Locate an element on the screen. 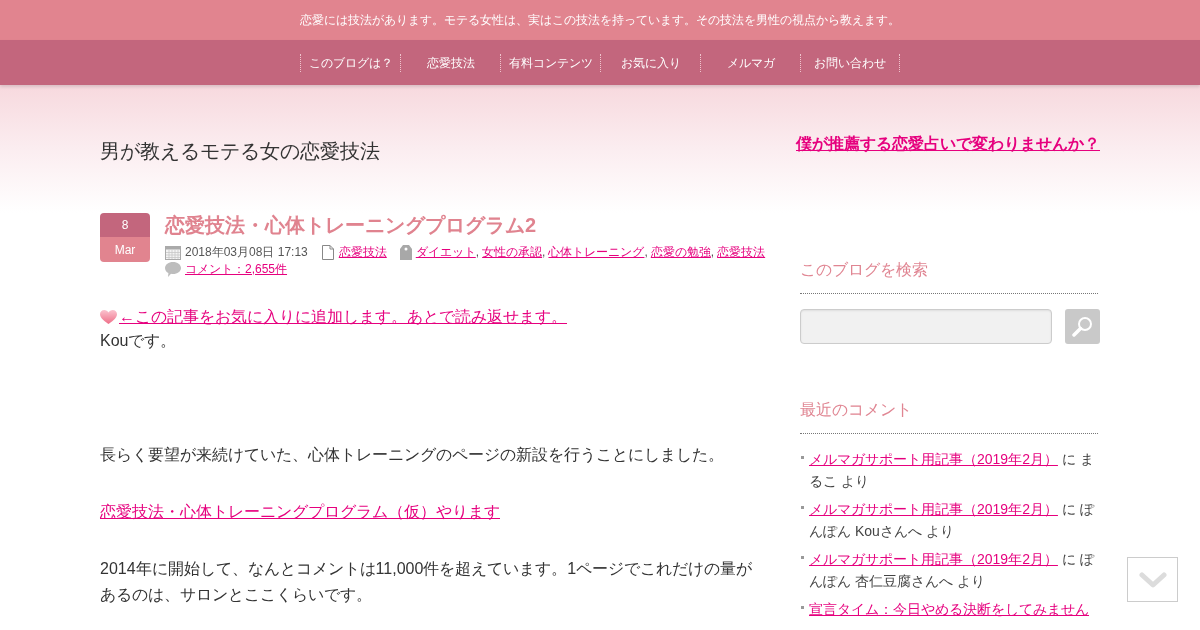 The height and width of the screenshot is (630, 1200). article-link: 恋愛技法・心体トレーニングプログラム（仮）やります is located at coordinates (300, 511).